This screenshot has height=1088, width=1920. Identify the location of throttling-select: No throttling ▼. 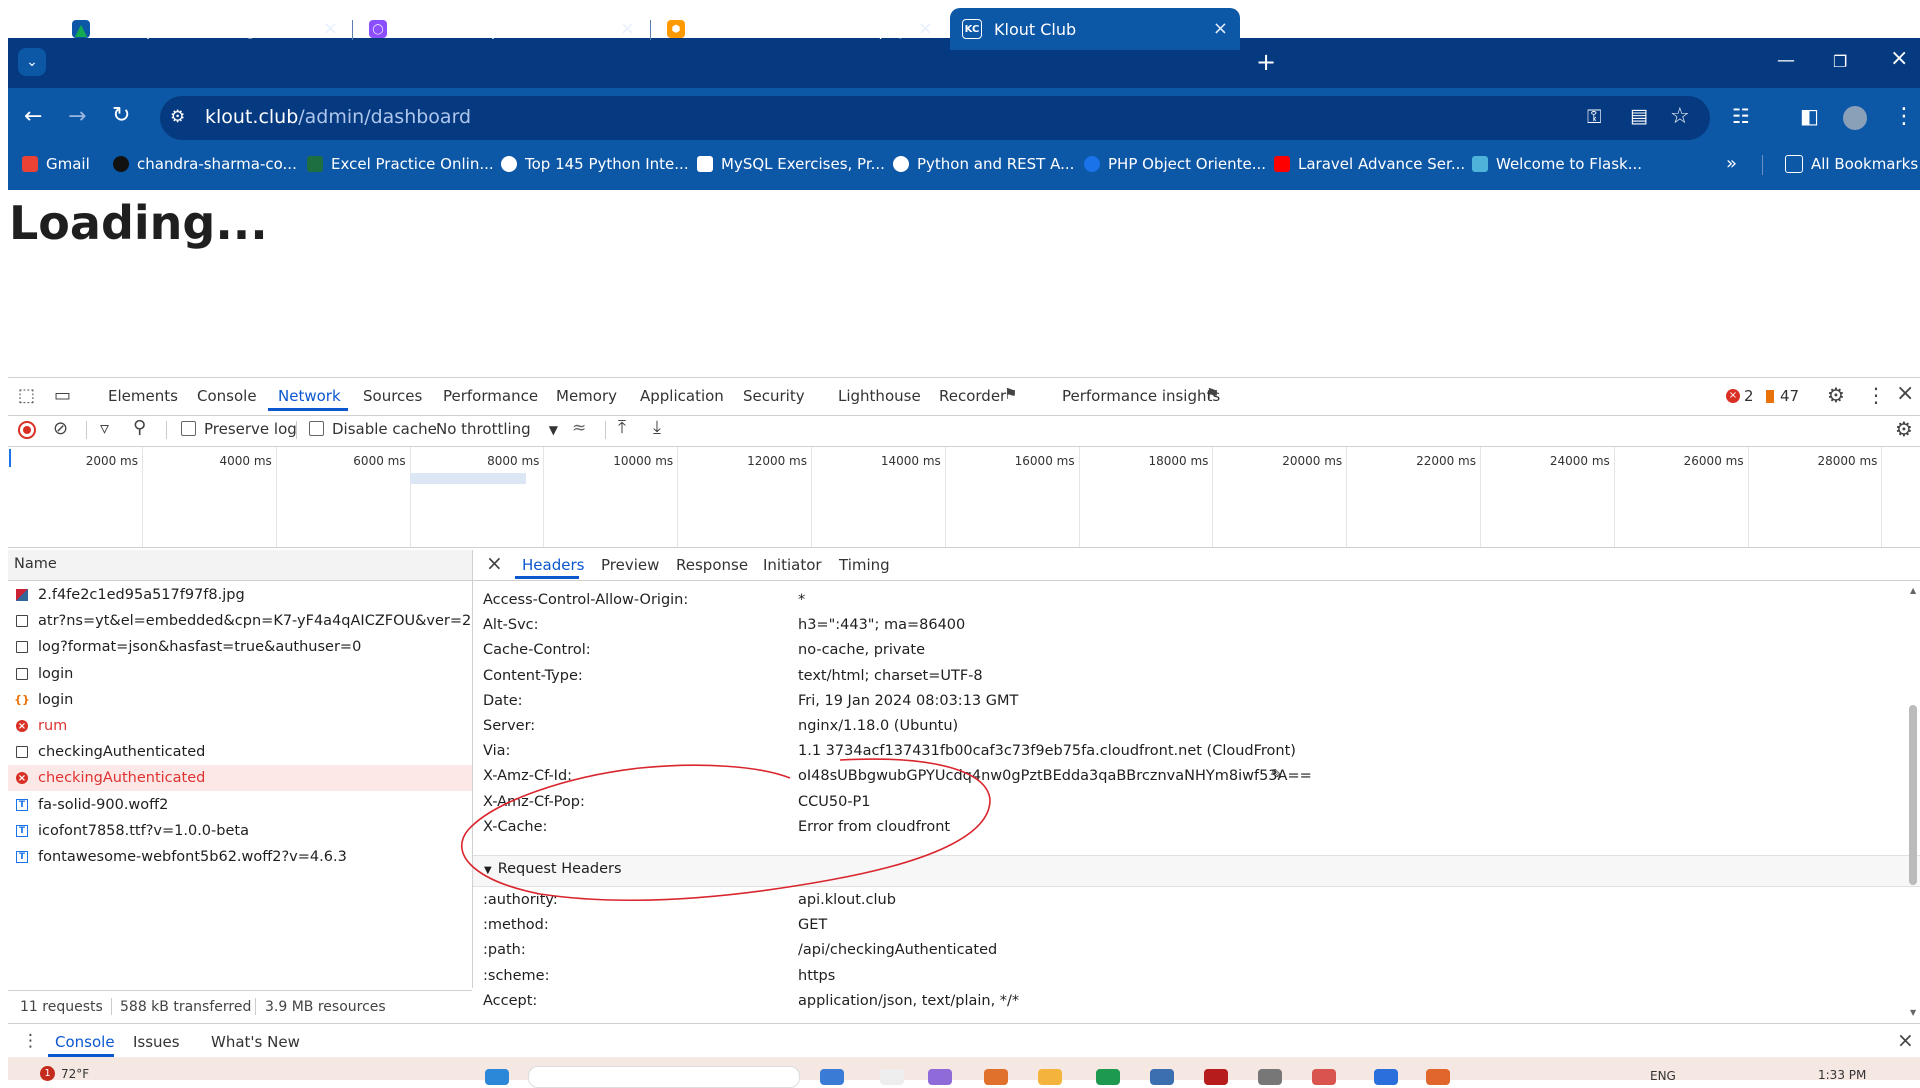
(497, 429).